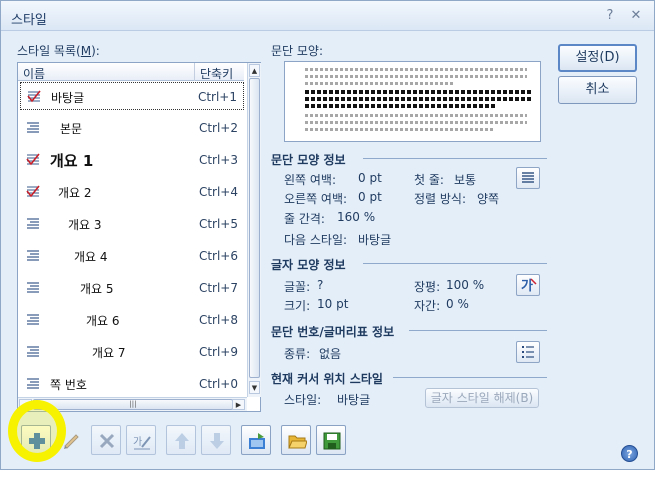 The width and height of the screenshot is (655, 483). I want to click on style-detail-button: 가, so click(141, 440).